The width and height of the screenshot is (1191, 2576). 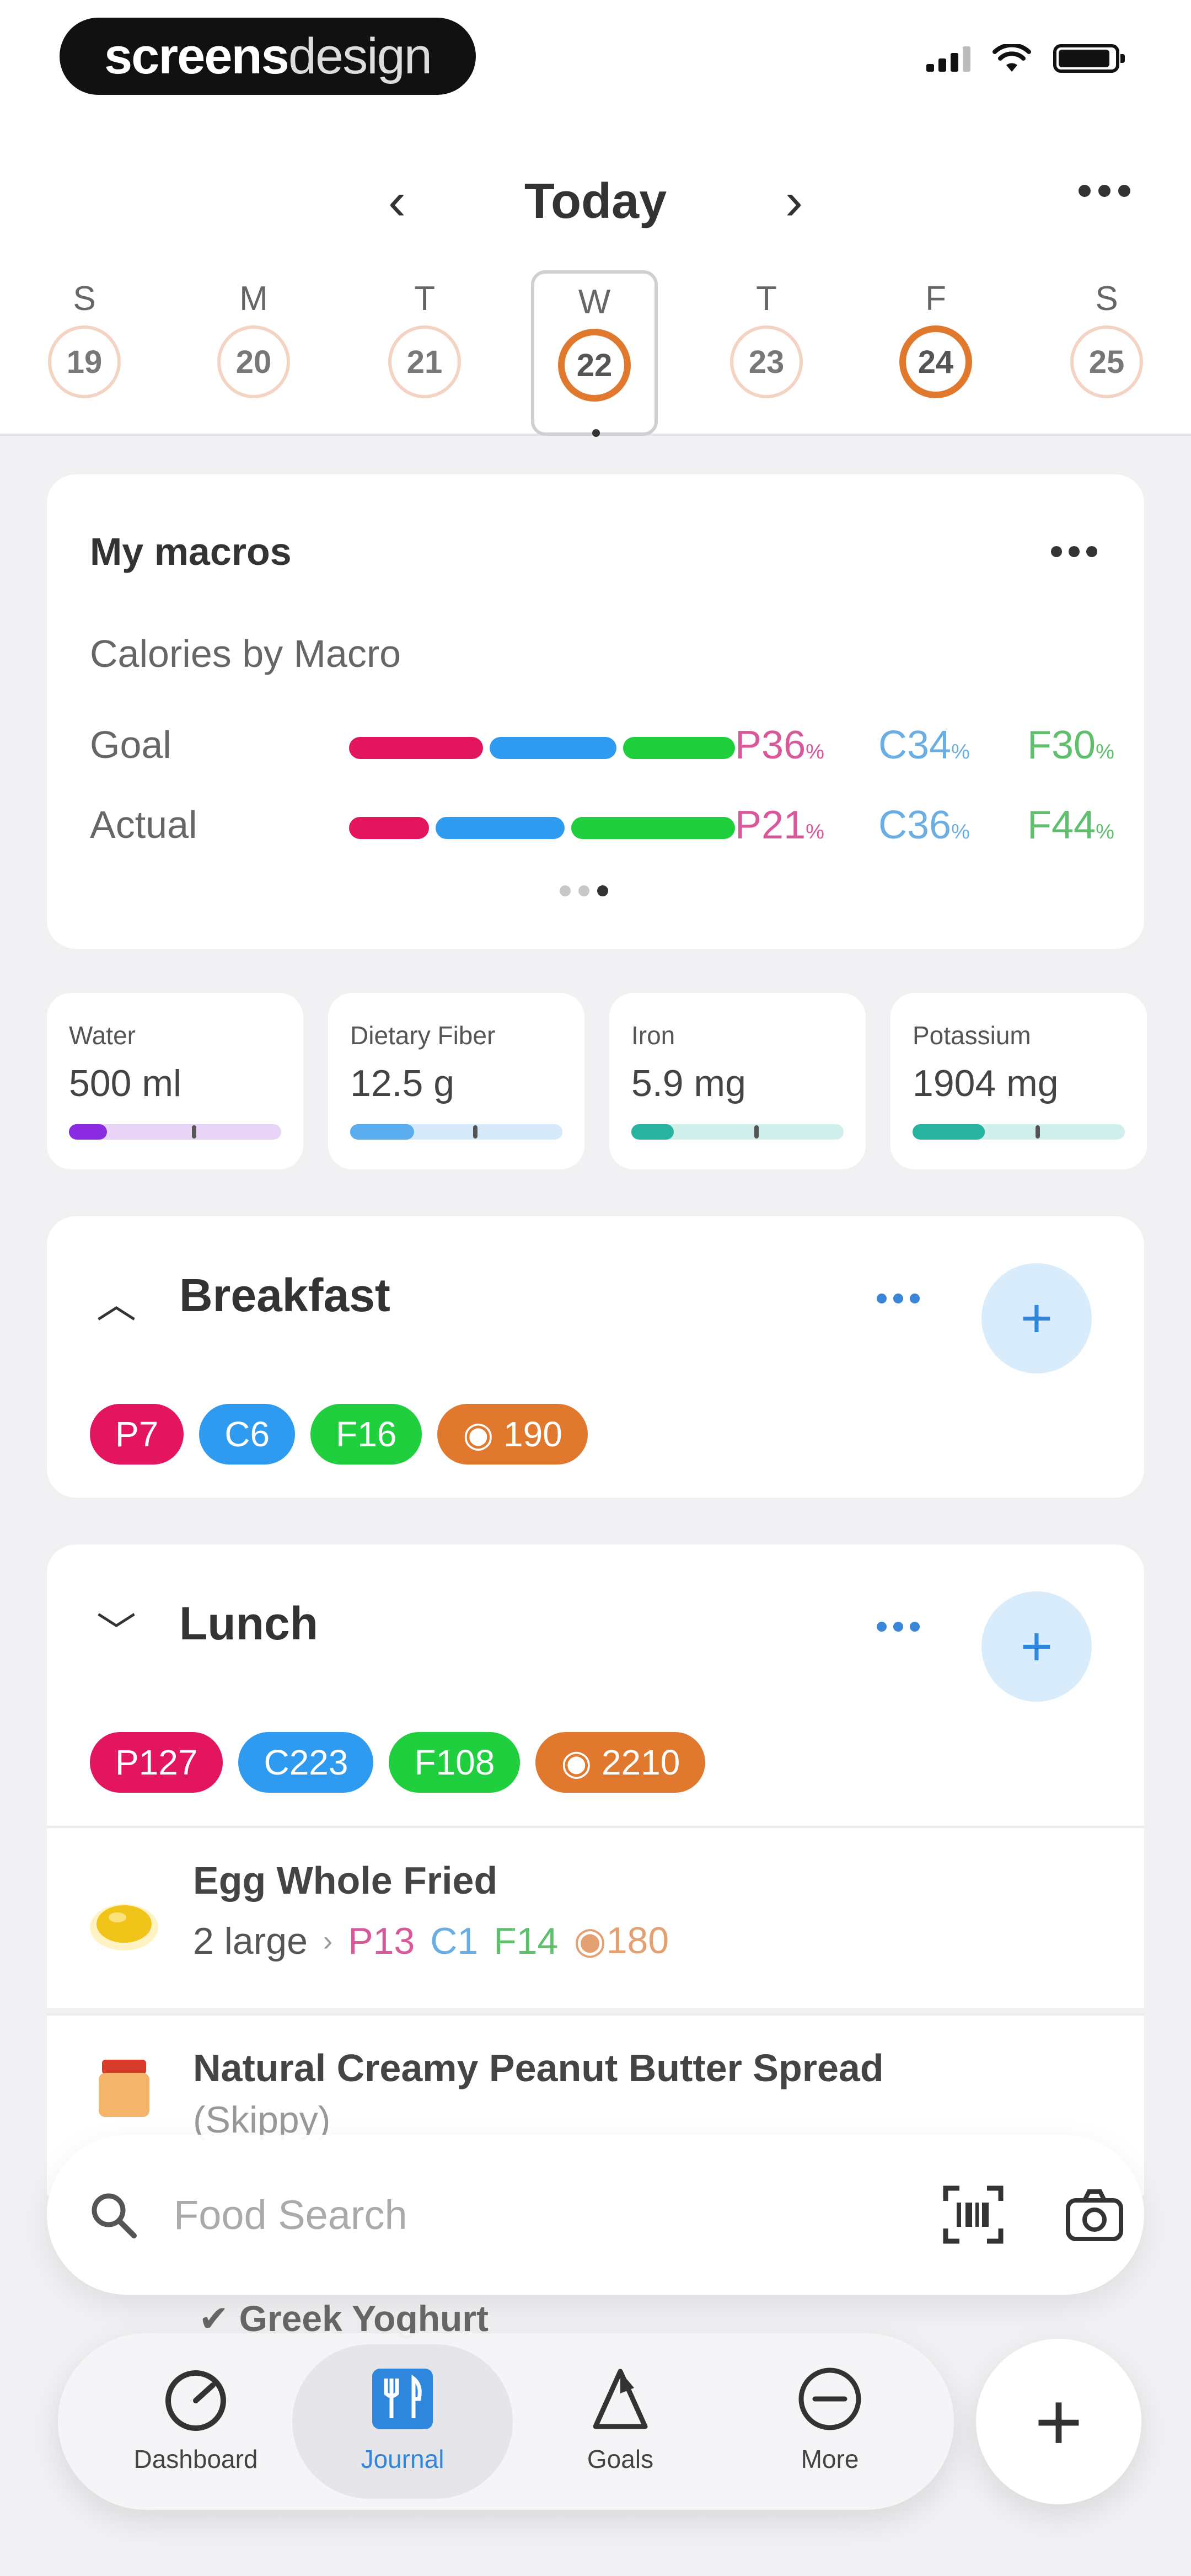 I want to click on fat-chip: F16, so click(x=366, y=1434).